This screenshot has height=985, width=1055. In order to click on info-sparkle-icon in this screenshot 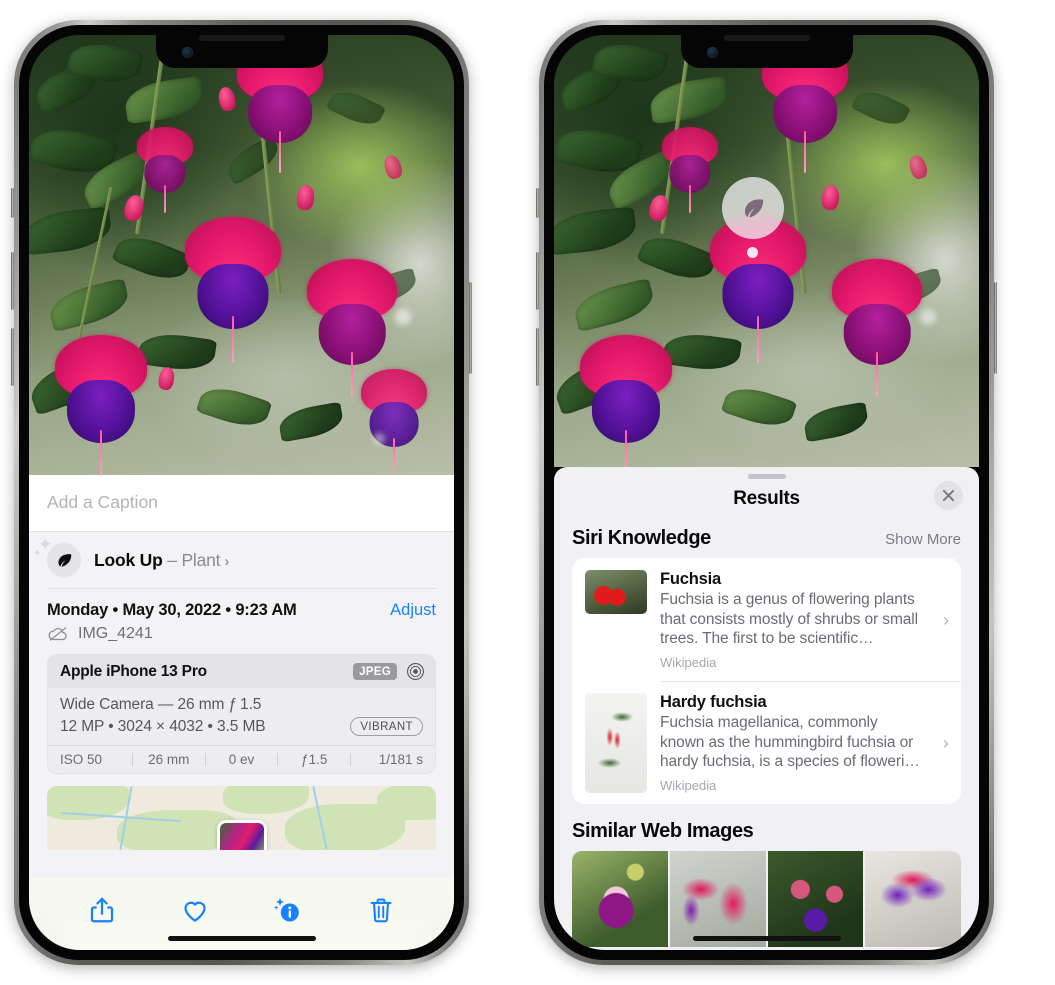, I will do `click(288, 910)`.